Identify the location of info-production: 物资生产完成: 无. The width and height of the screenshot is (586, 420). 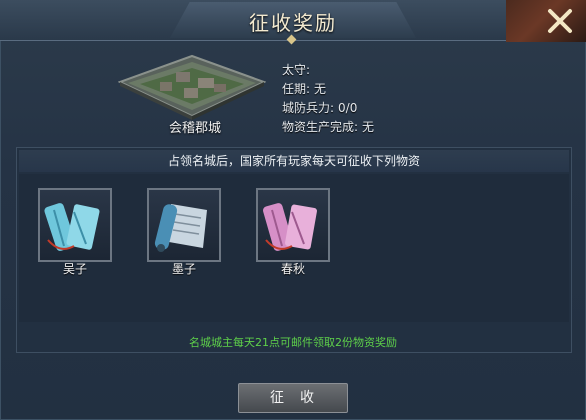
(328, 126).